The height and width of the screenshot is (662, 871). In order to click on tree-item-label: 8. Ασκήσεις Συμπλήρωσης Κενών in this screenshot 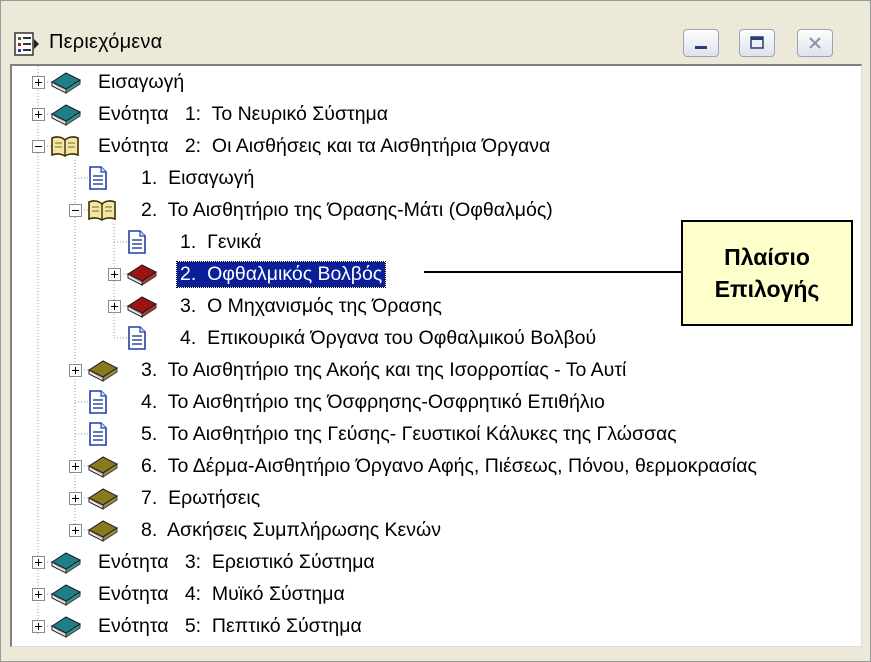, I will do `click(291, 529)`.